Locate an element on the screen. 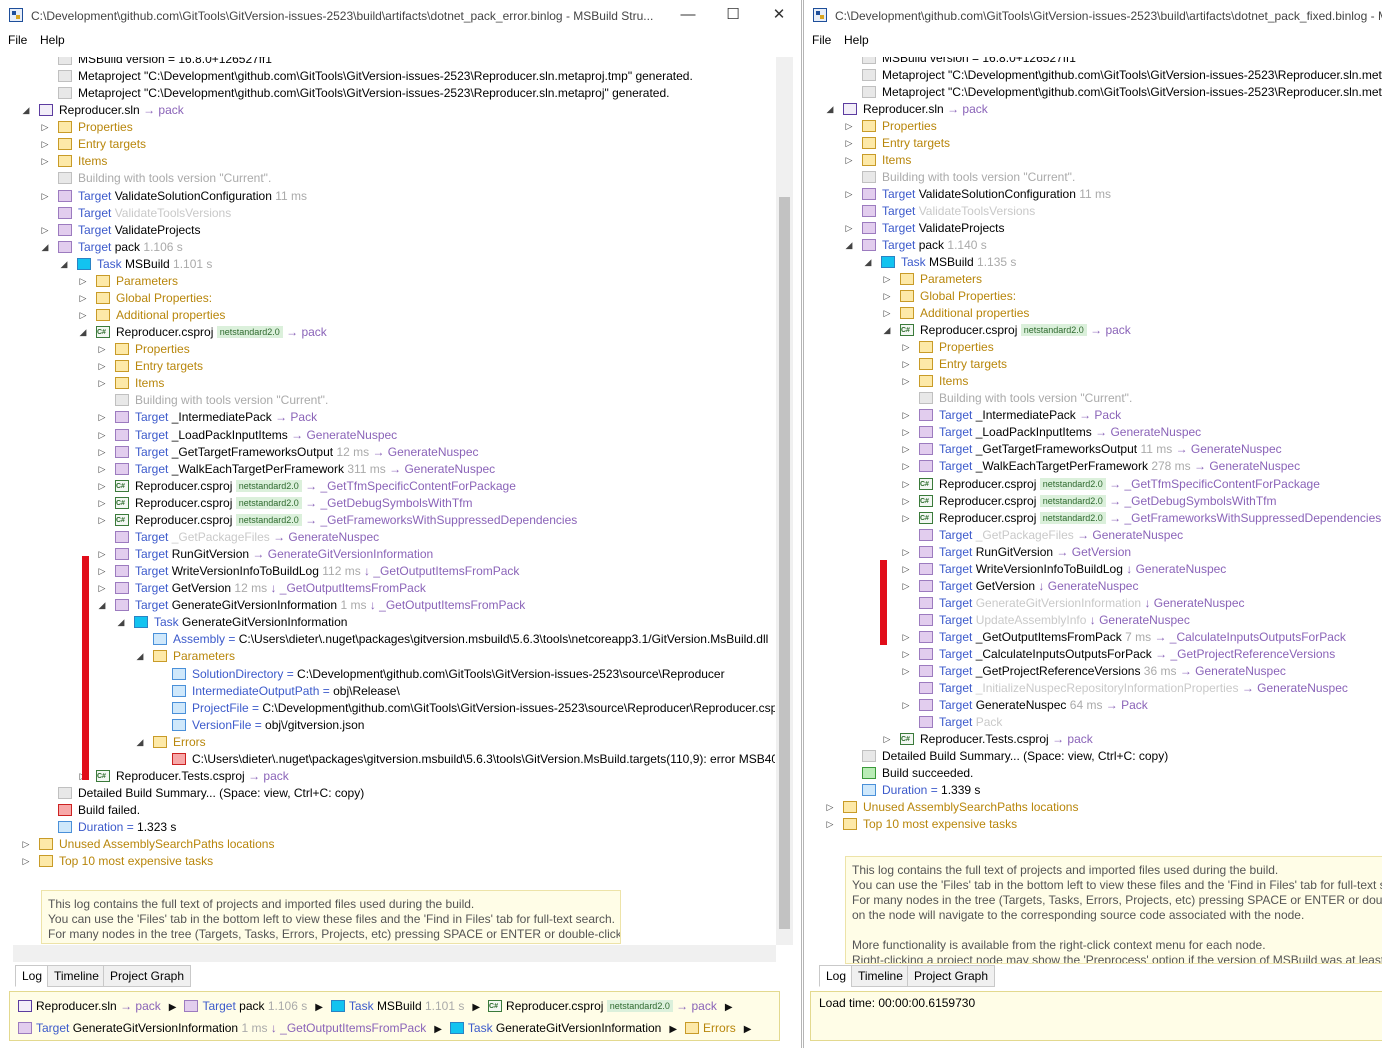 The width and height of the screenshot is (1382, 1048). menu-help: Help is located at coordinates (52, 40).